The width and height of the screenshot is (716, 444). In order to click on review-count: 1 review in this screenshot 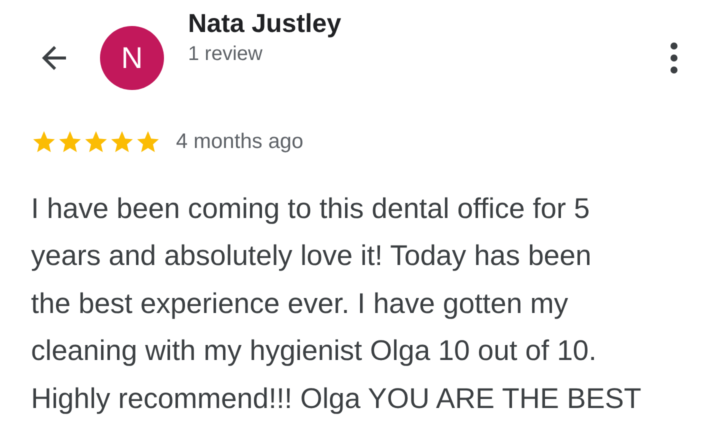, I will do `click(226, 55)`.